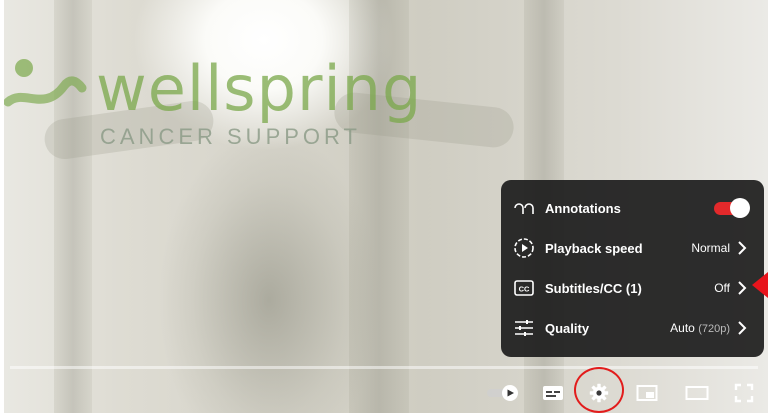 The height and width of the screenshot is (413, 768). Describe the element at coordinates (384, 367) in the screenshot. I see `progress-bar` at that location.